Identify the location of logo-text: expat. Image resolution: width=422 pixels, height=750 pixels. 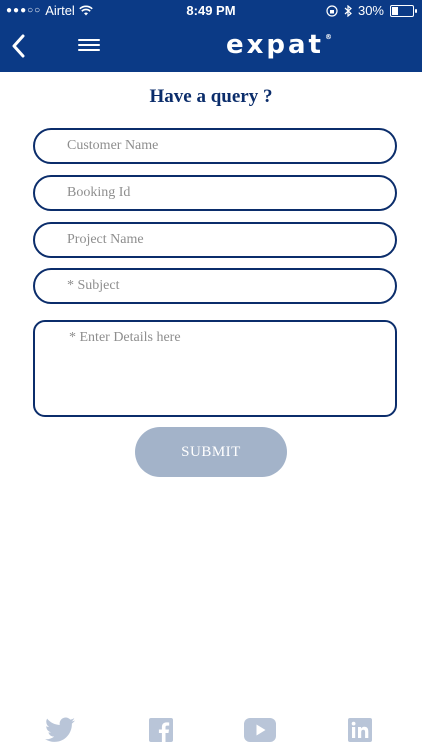
(275, 45).